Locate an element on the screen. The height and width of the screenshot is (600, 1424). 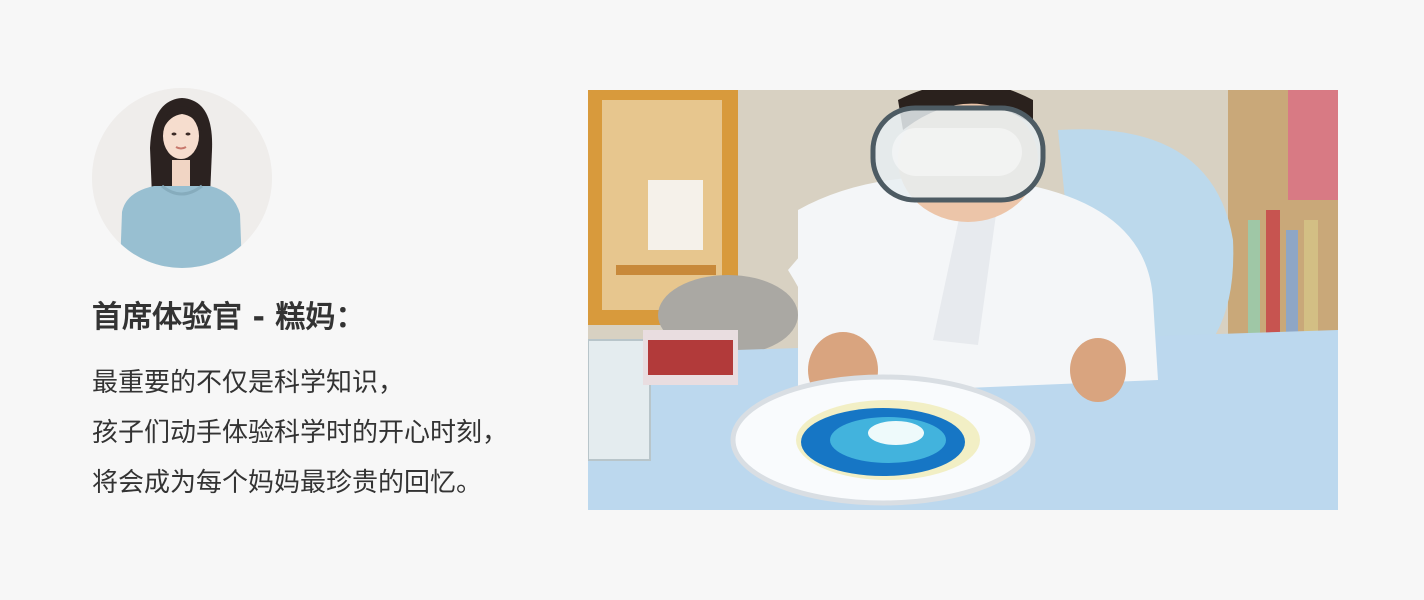
quote-line: 最重要的不仅是科学知识， is located at coordinates (248, 383).